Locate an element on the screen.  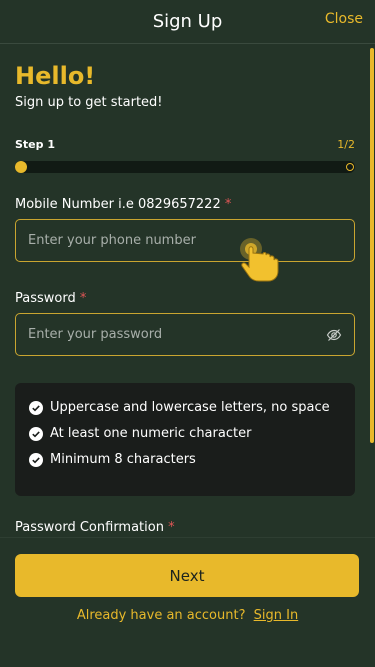
rule-text: At least one numeric character is located at coordinates (151, 433).